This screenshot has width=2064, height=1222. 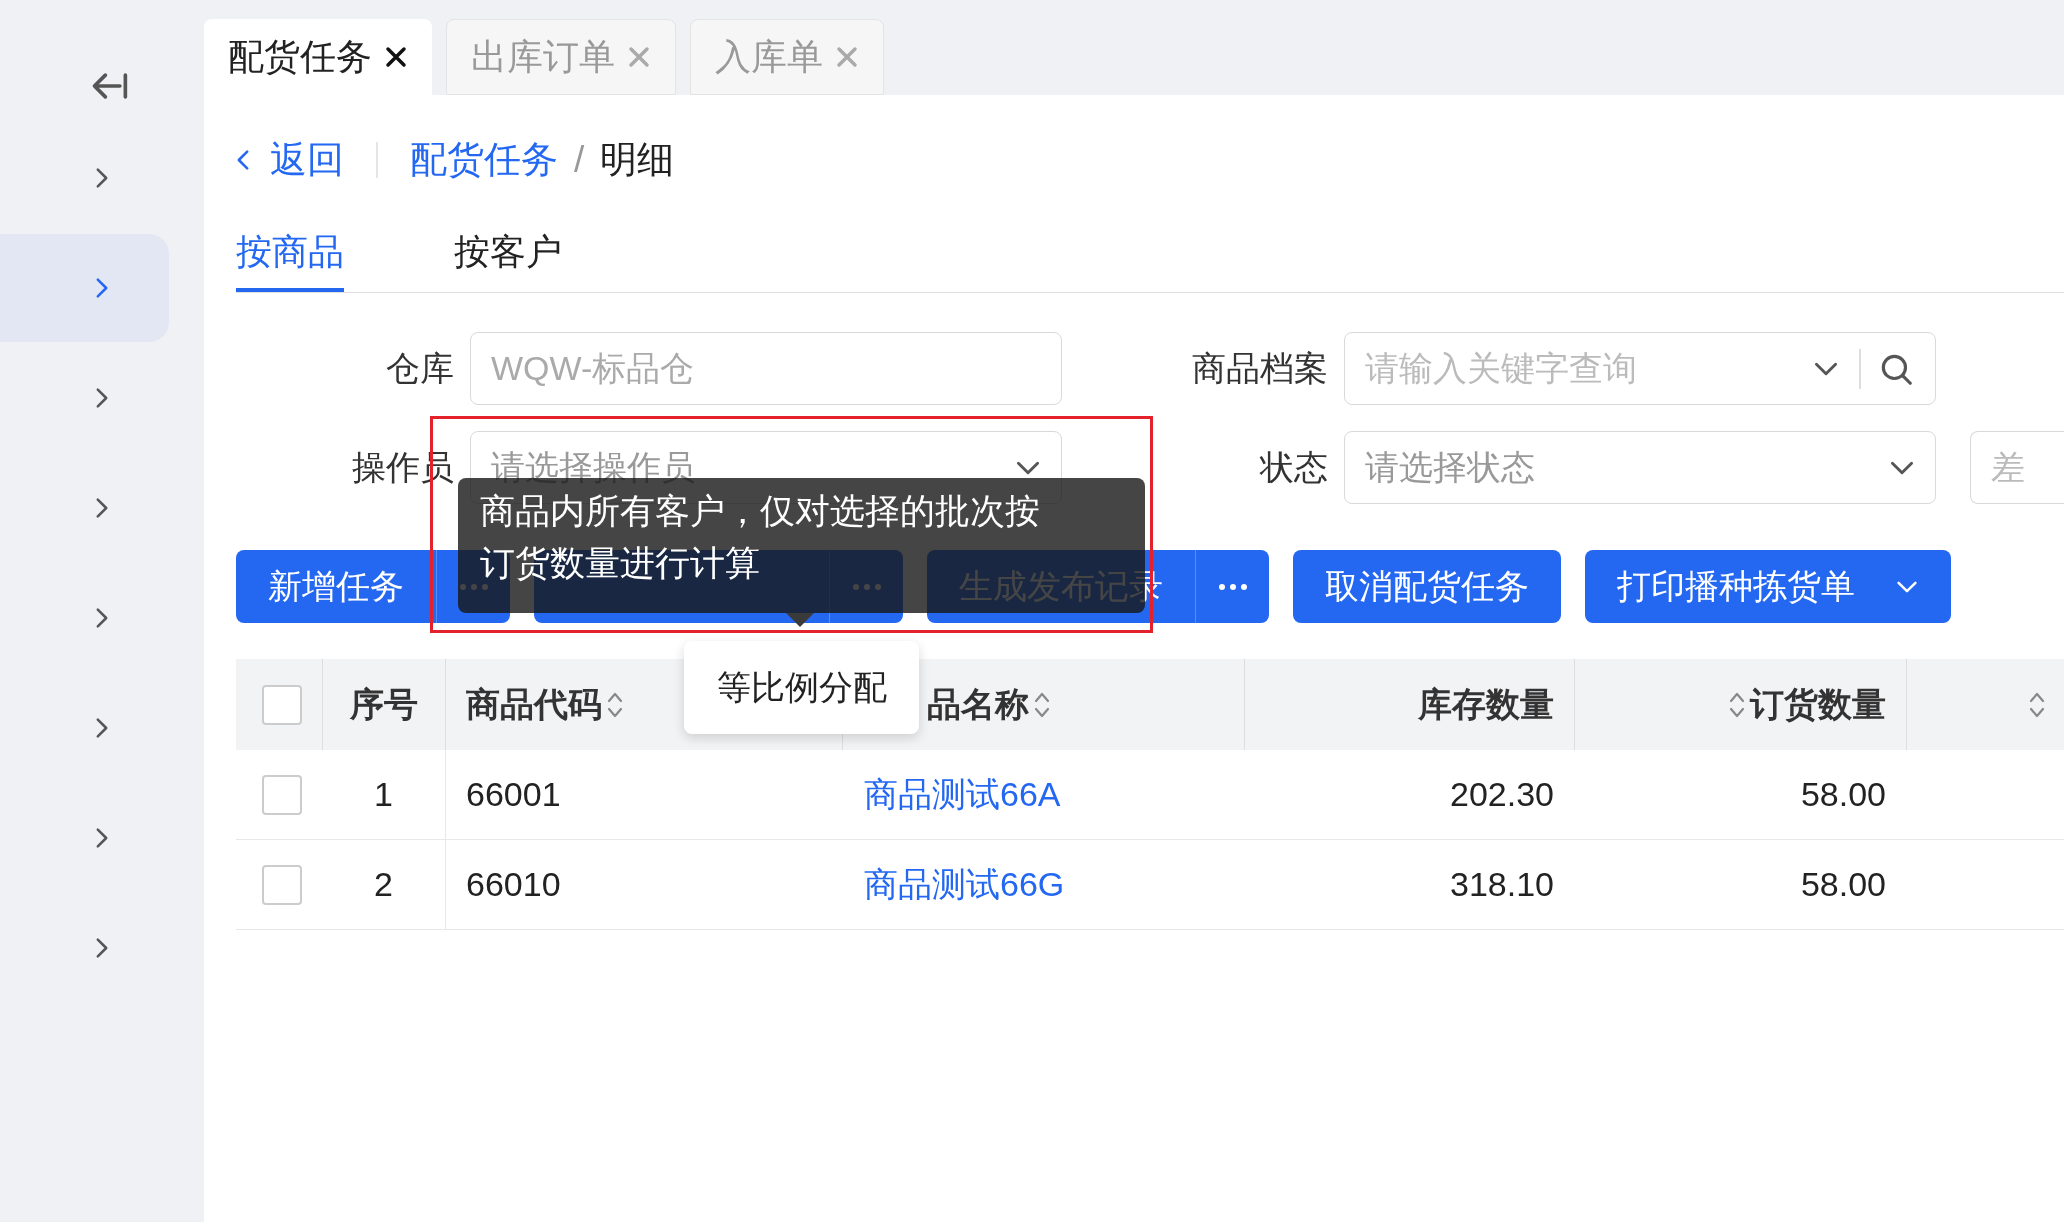 What do you see at coordinates (243, 160) in the screenshot?
I see `chevron-left-icon` at bounding box center [243, 160].